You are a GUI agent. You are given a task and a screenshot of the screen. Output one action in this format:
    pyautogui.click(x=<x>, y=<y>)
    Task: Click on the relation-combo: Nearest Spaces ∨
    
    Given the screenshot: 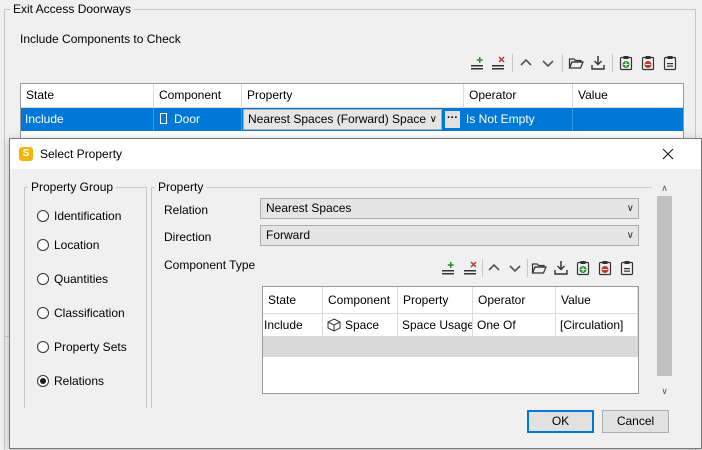 What is the action you would take?
    pyautogui.click(x=449, y=208)
    